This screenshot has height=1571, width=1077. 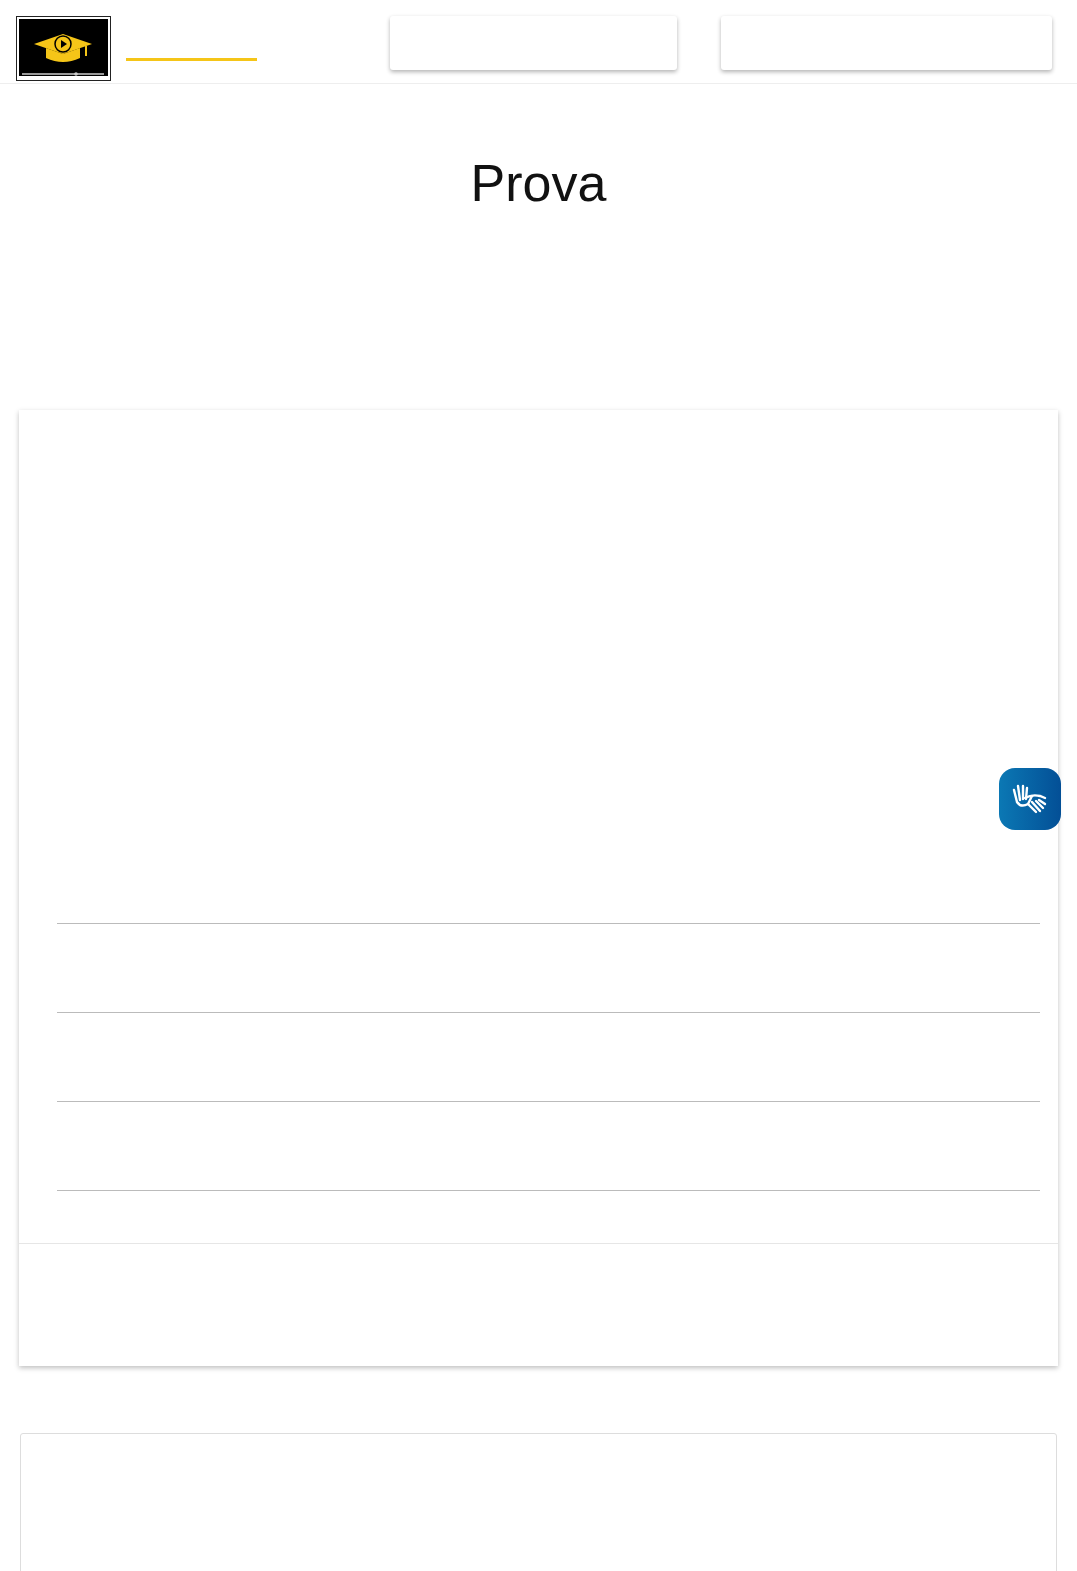 I want to click on sign-language-button, so click(x=1030, y=799).